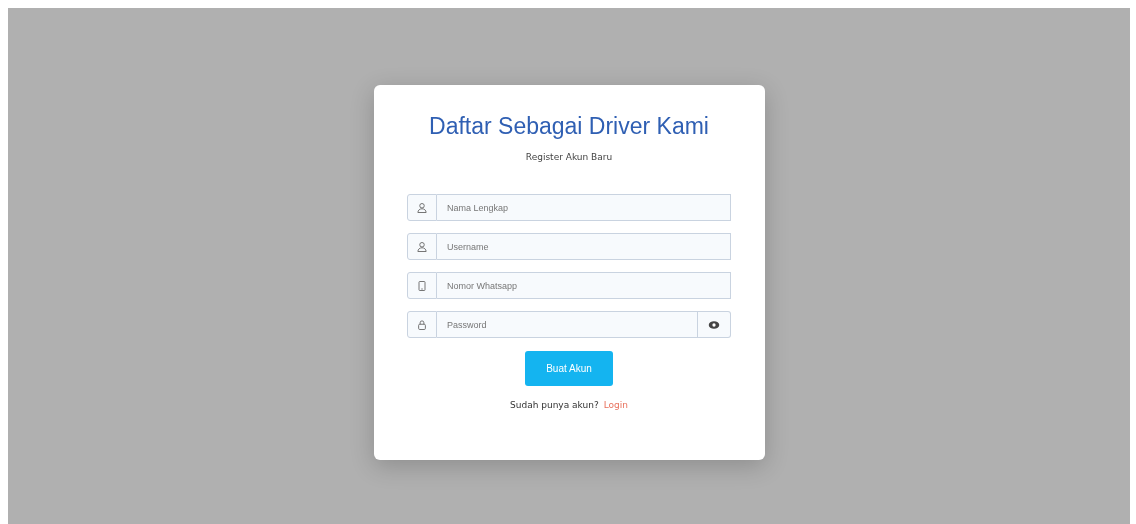  What do you see at coordinates (567, 324) in the screenshot?
I see `password-field: Password` at bounding box center [567, 324].